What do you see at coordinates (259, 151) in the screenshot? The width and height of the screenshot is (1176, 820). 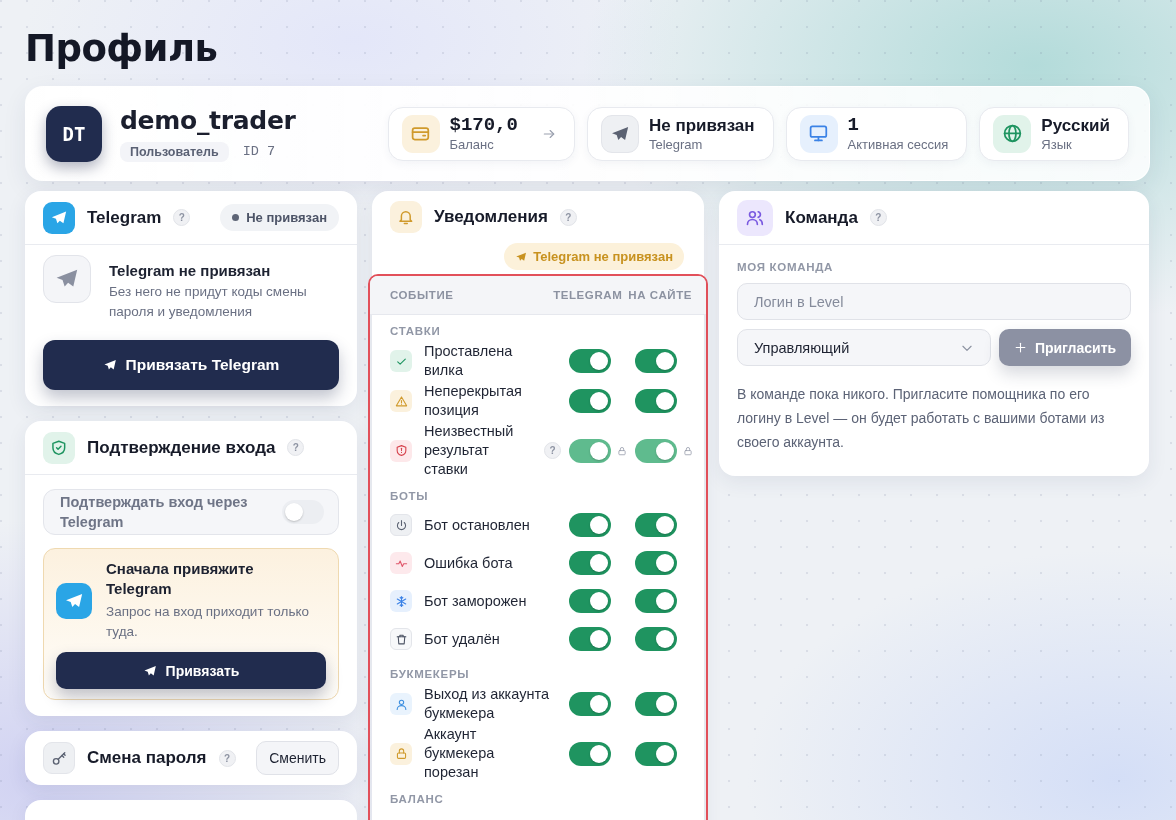 I see `user-id: ID 7` at bounding box center [259, 151].